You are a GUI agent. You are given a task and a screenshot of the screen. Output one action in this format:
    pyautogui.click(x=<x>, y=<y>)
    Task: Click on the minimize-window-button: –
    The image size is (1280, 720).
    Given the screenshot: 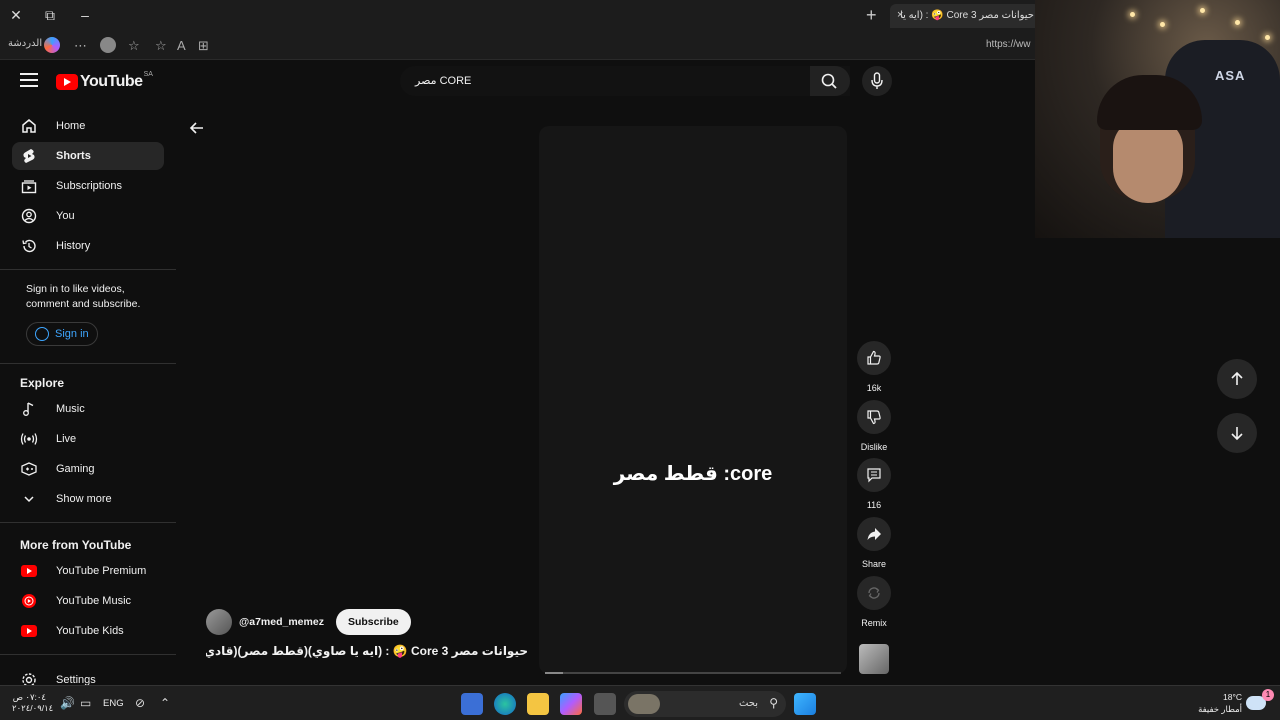 What is the action you would take?
    pyautogui.click(x=85, y=15)
    